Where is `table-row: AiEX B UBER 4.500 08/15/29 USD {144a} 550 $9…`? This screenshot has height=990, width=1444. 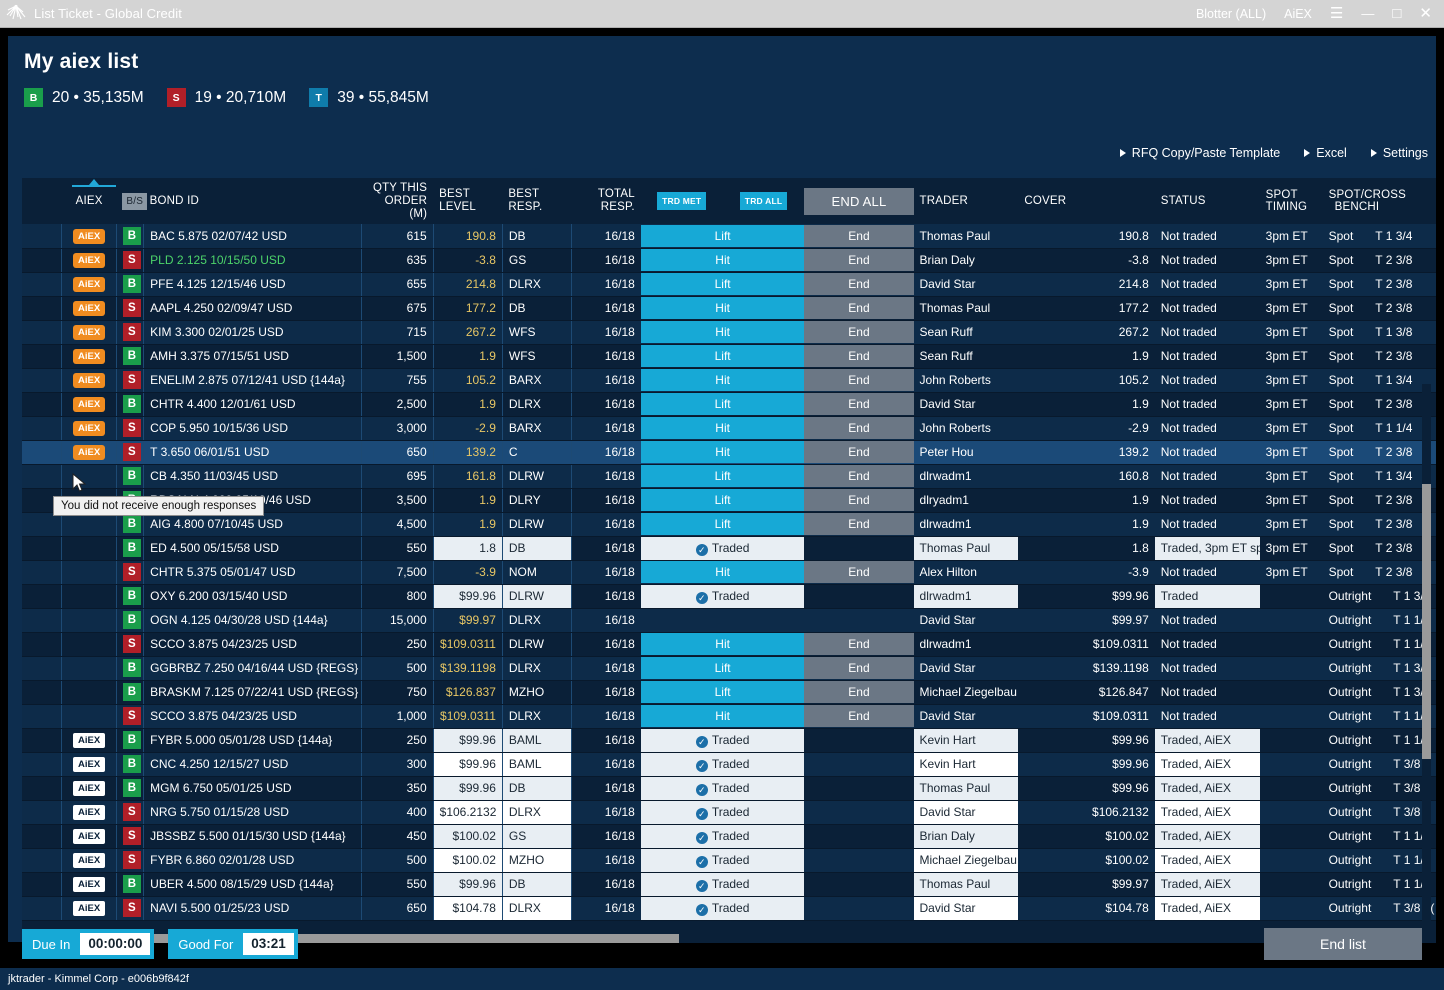 table-row: AiEX B UBER 4.500 08/15/29 USD {144a} 550 $9… is located at coordinates (729, 884).